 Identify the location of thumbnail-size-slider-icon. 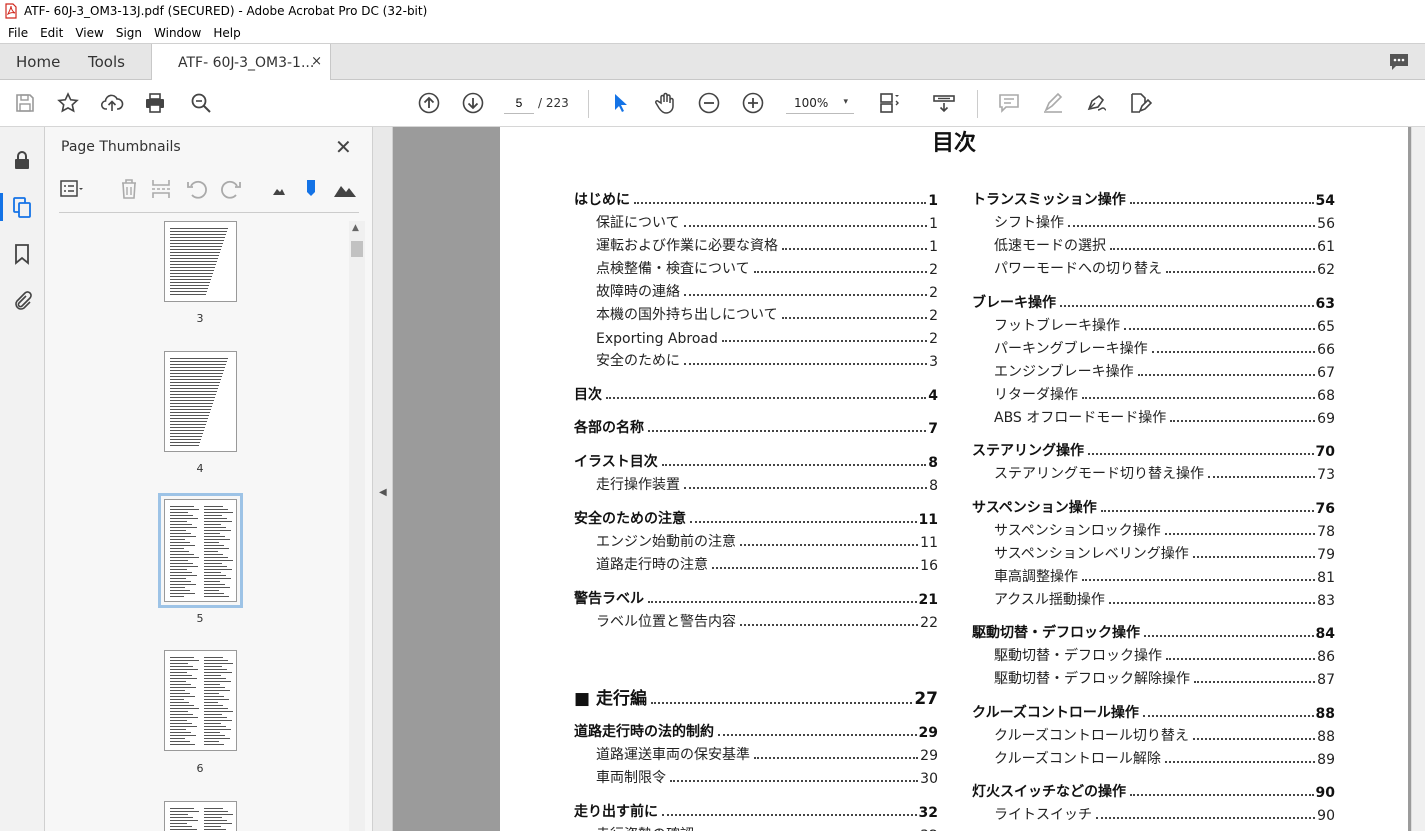
(311, 189).